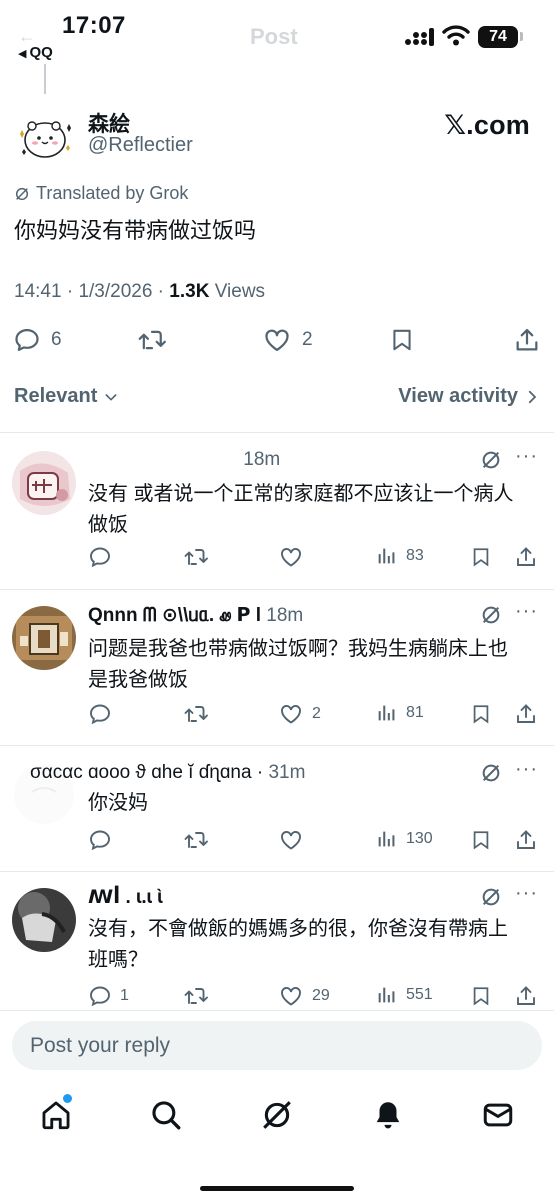  I want to click on bottom-tab-bar, so click(277, 1120).